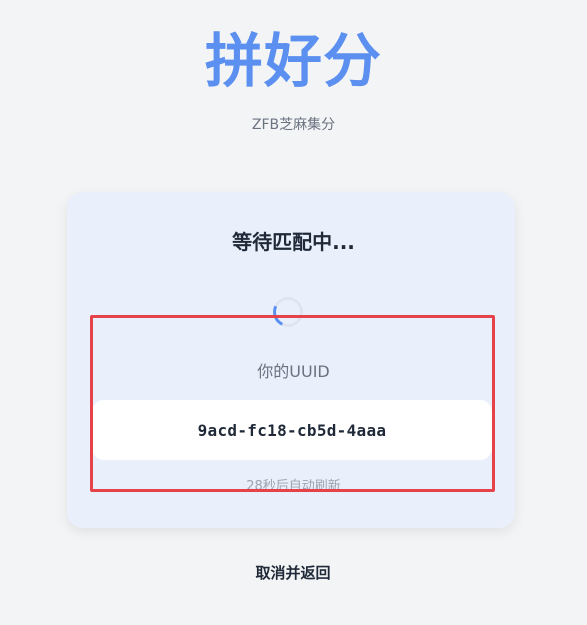 The image size is (587, 625). Describe the element at coordinates (293, 61) in the screenshot. I see `app-title: 拼好分` at that location.